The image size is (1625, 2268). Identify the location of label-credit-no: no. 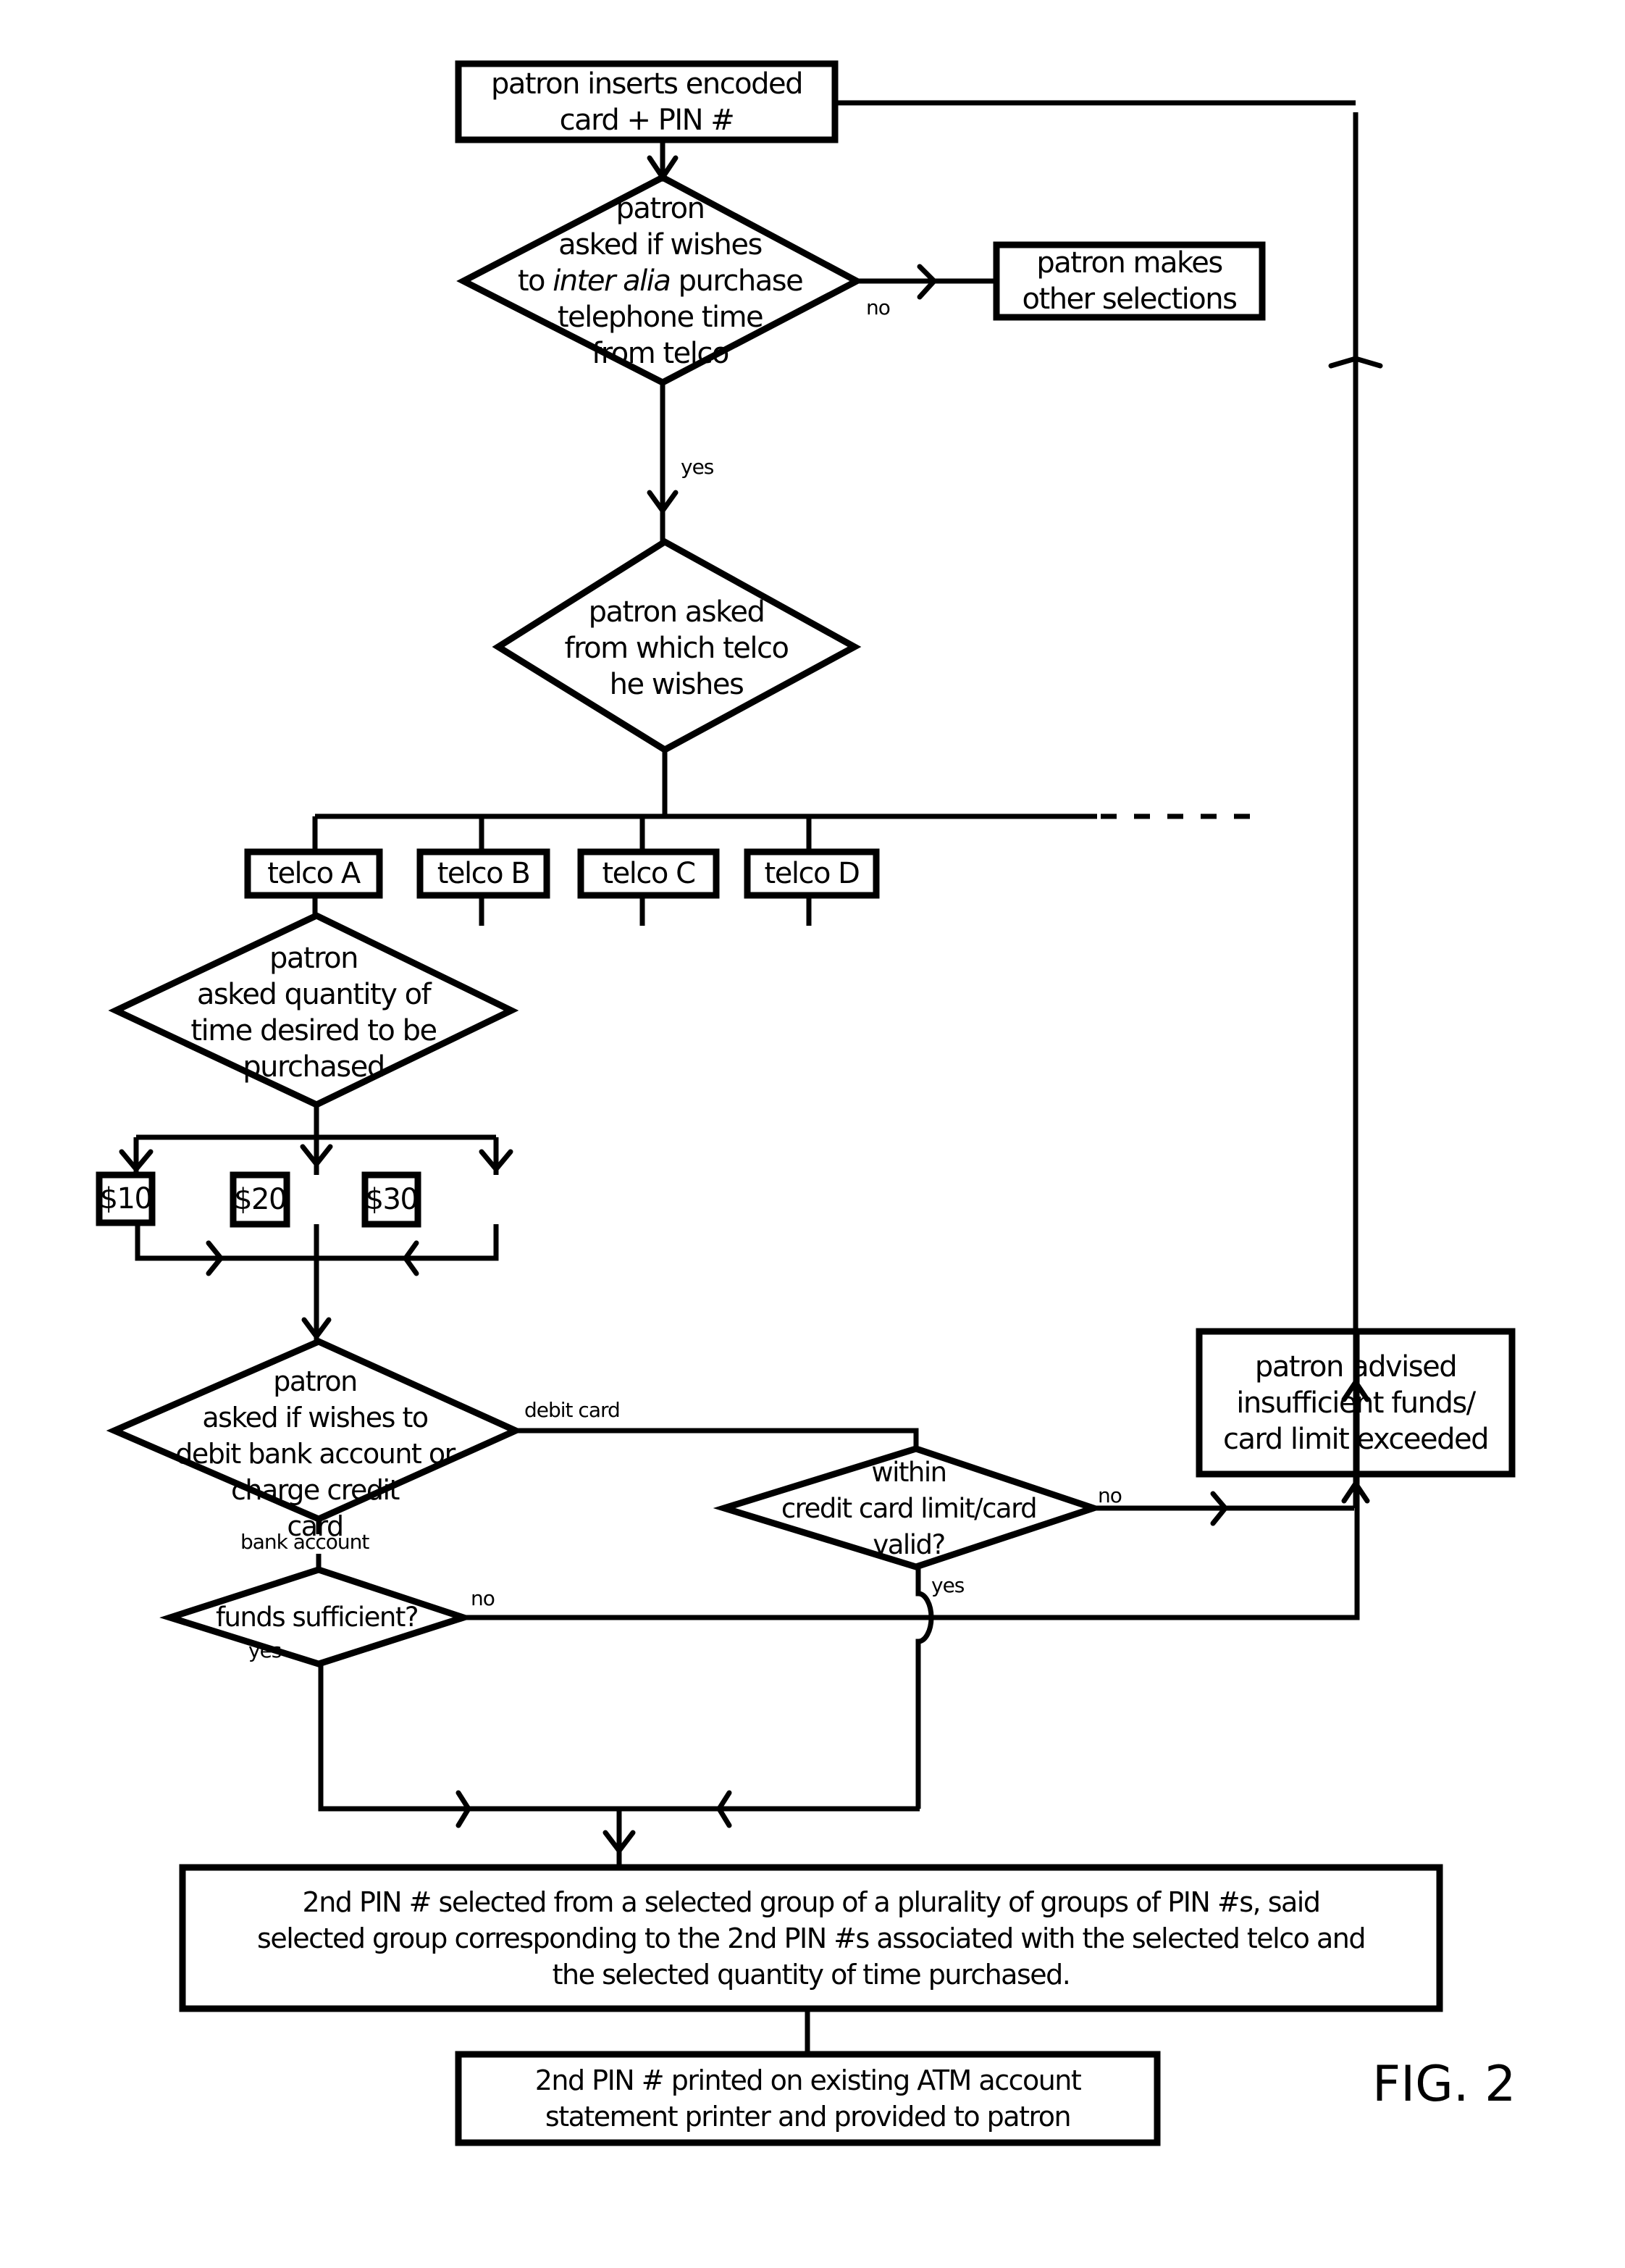
(1110, 1496).